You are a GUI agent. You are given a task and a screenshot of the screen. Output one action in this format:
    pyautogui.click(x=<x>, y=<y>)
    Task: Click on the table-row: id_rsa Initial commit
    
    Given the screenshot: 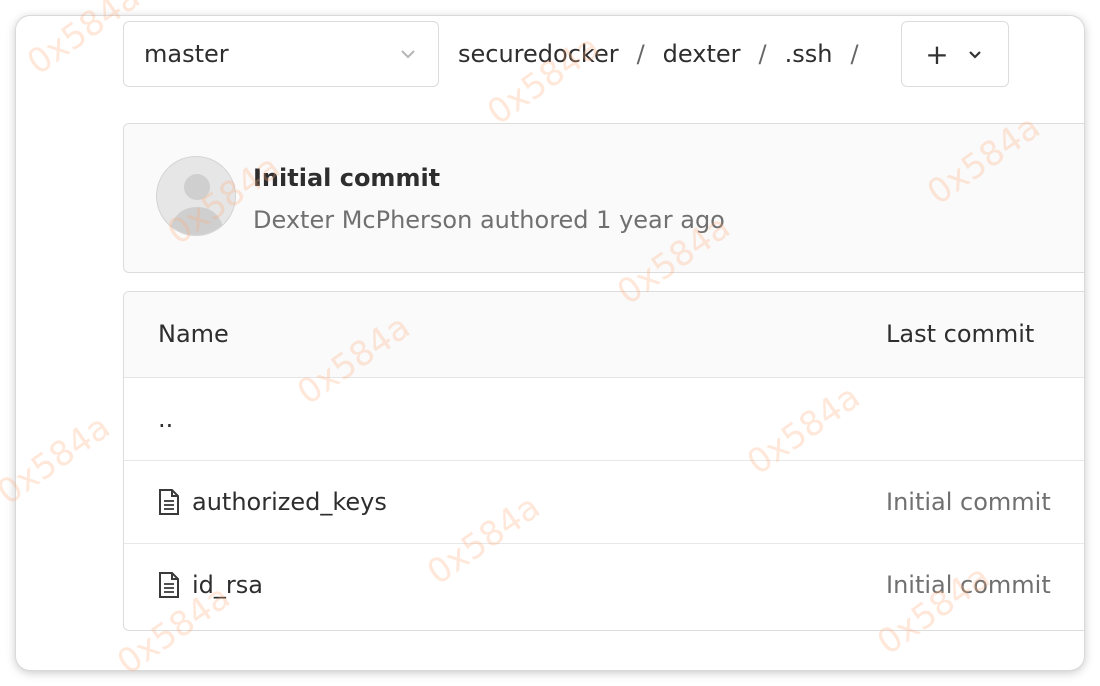 What is the action you would take?
    pyautogui.click(x=604, y=585)
    